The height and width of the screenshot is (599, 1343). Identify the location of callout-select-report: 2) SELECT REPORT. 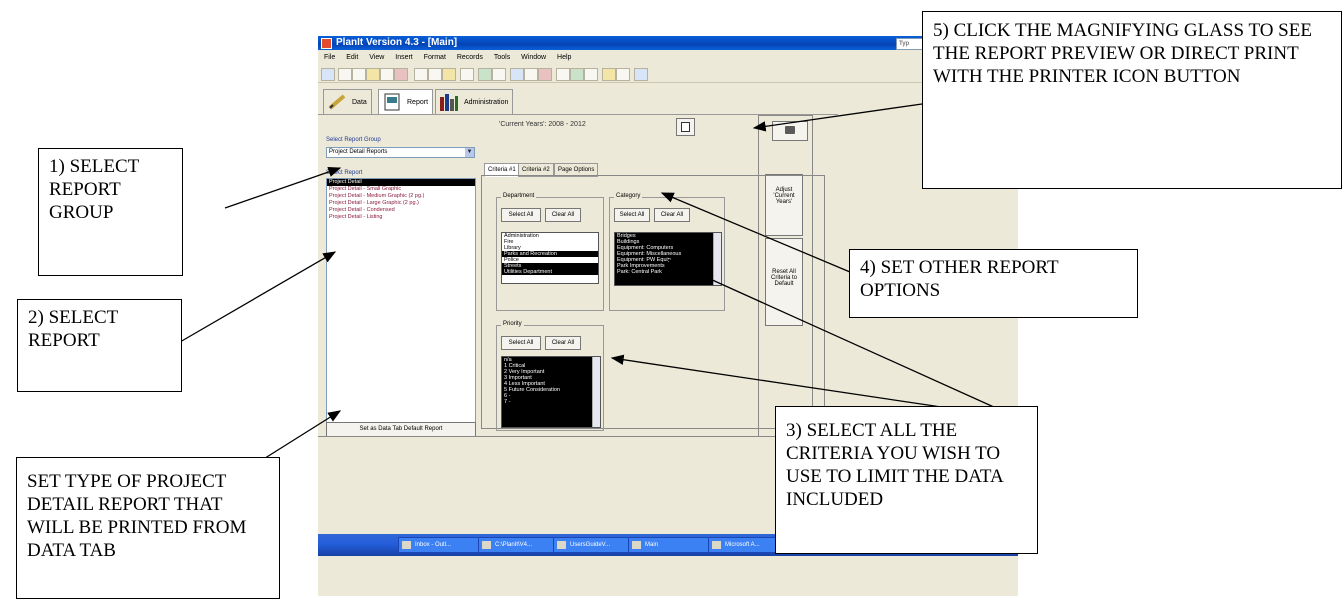
(99, 345).